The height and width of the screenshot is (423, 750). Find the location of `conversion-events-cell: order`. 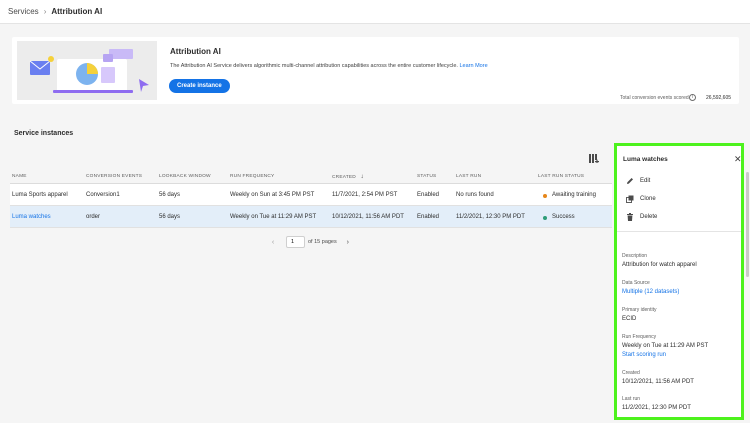

conversion-events-cell: order is located at coordinates (93, 217).